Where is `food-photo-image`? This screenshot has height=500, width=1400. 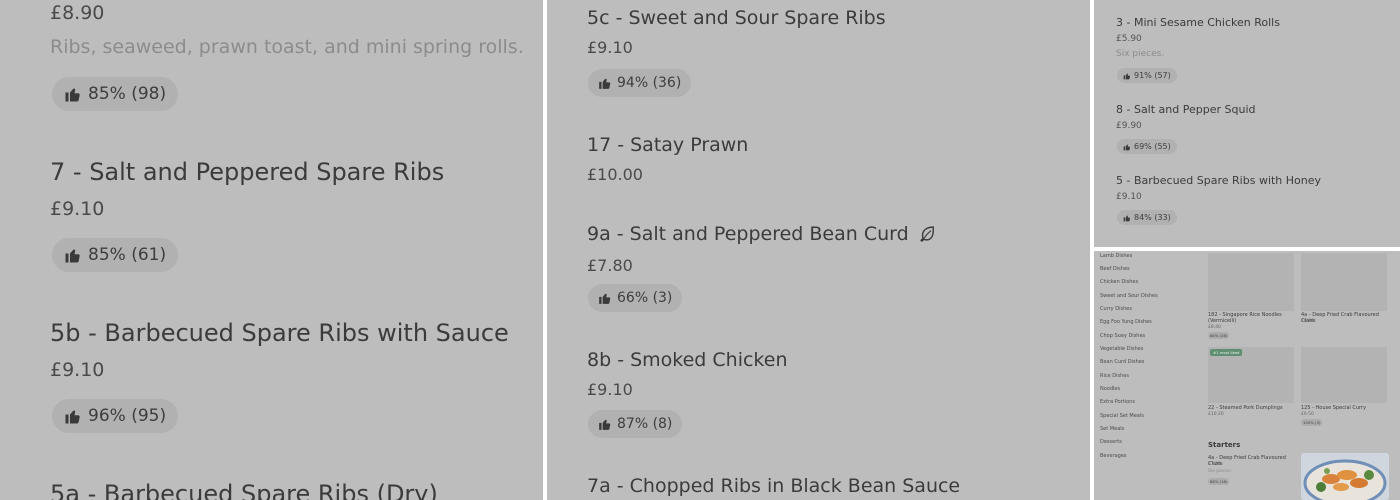
food-photo-image is located at coordinates (1345, 476).